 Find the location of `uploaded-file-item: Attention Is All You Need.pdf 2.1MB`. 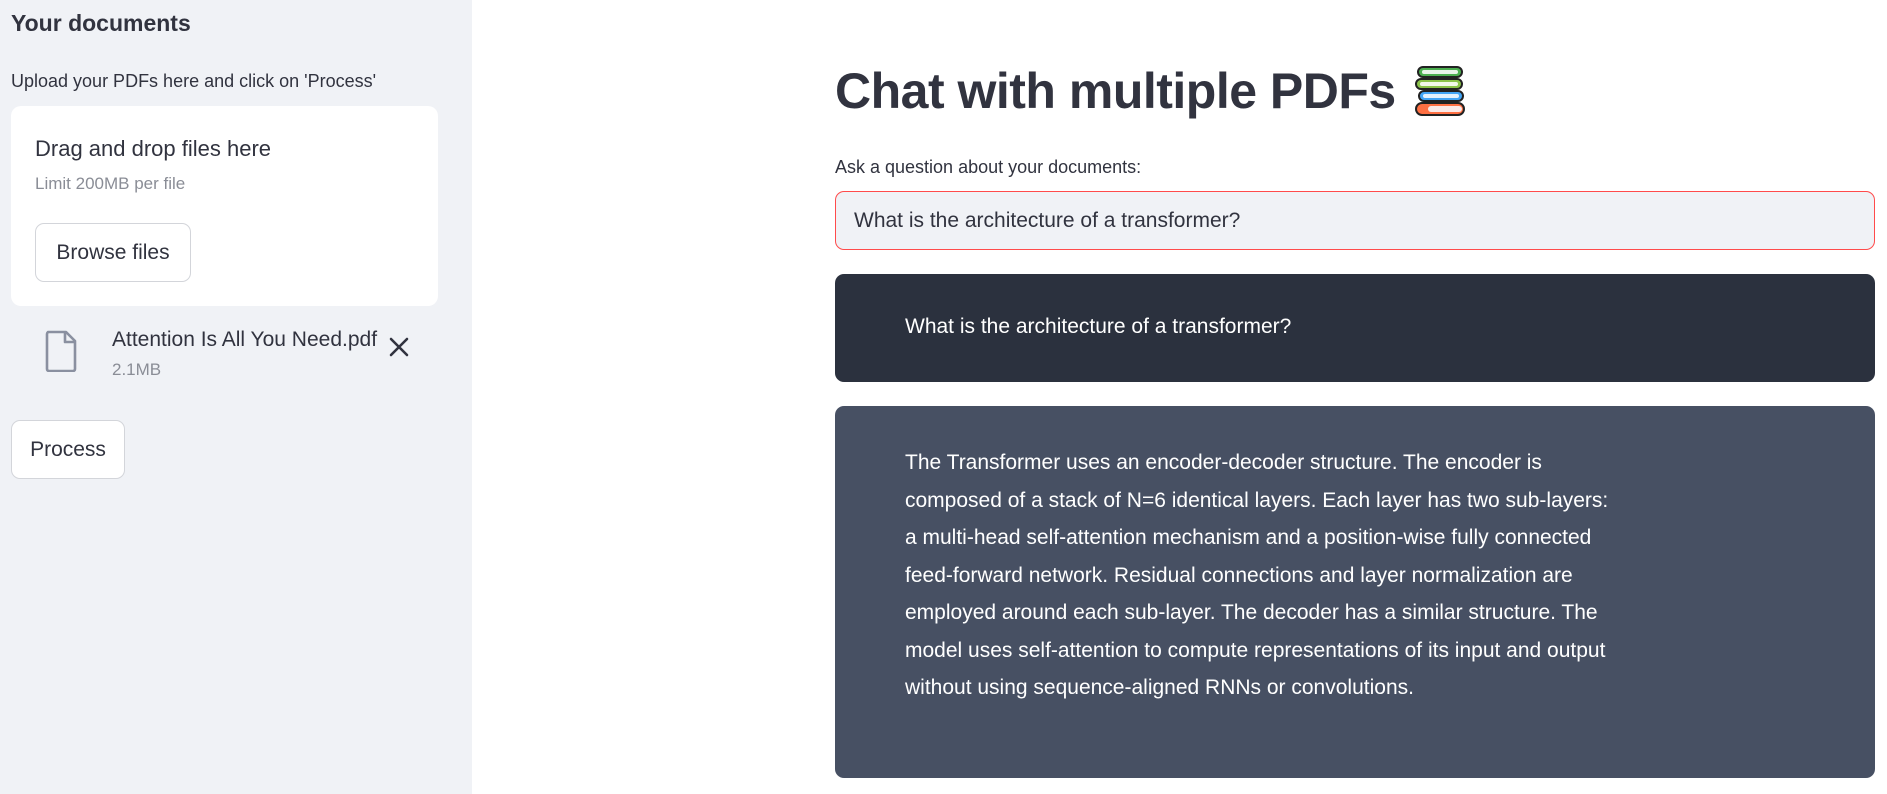

uploaded-file-item: Attention Is All You Need.pdf 2.1MB is located at coordinates (234, 353).